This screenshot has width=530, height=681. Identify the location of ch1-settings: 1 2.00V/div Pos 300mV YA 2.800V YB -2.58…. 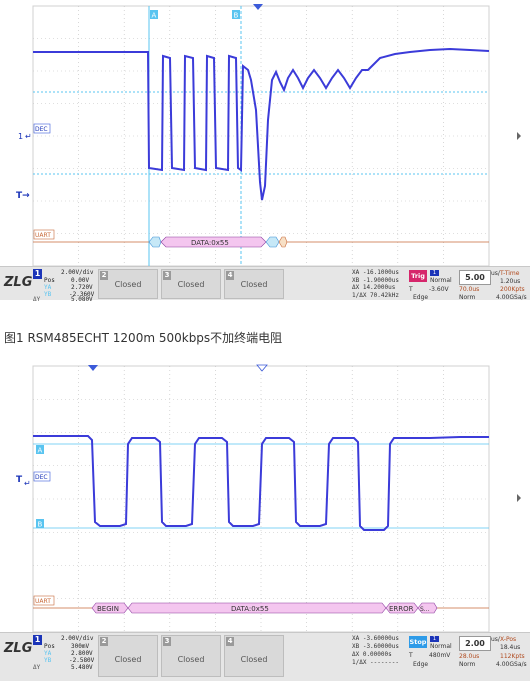
(65, 653).